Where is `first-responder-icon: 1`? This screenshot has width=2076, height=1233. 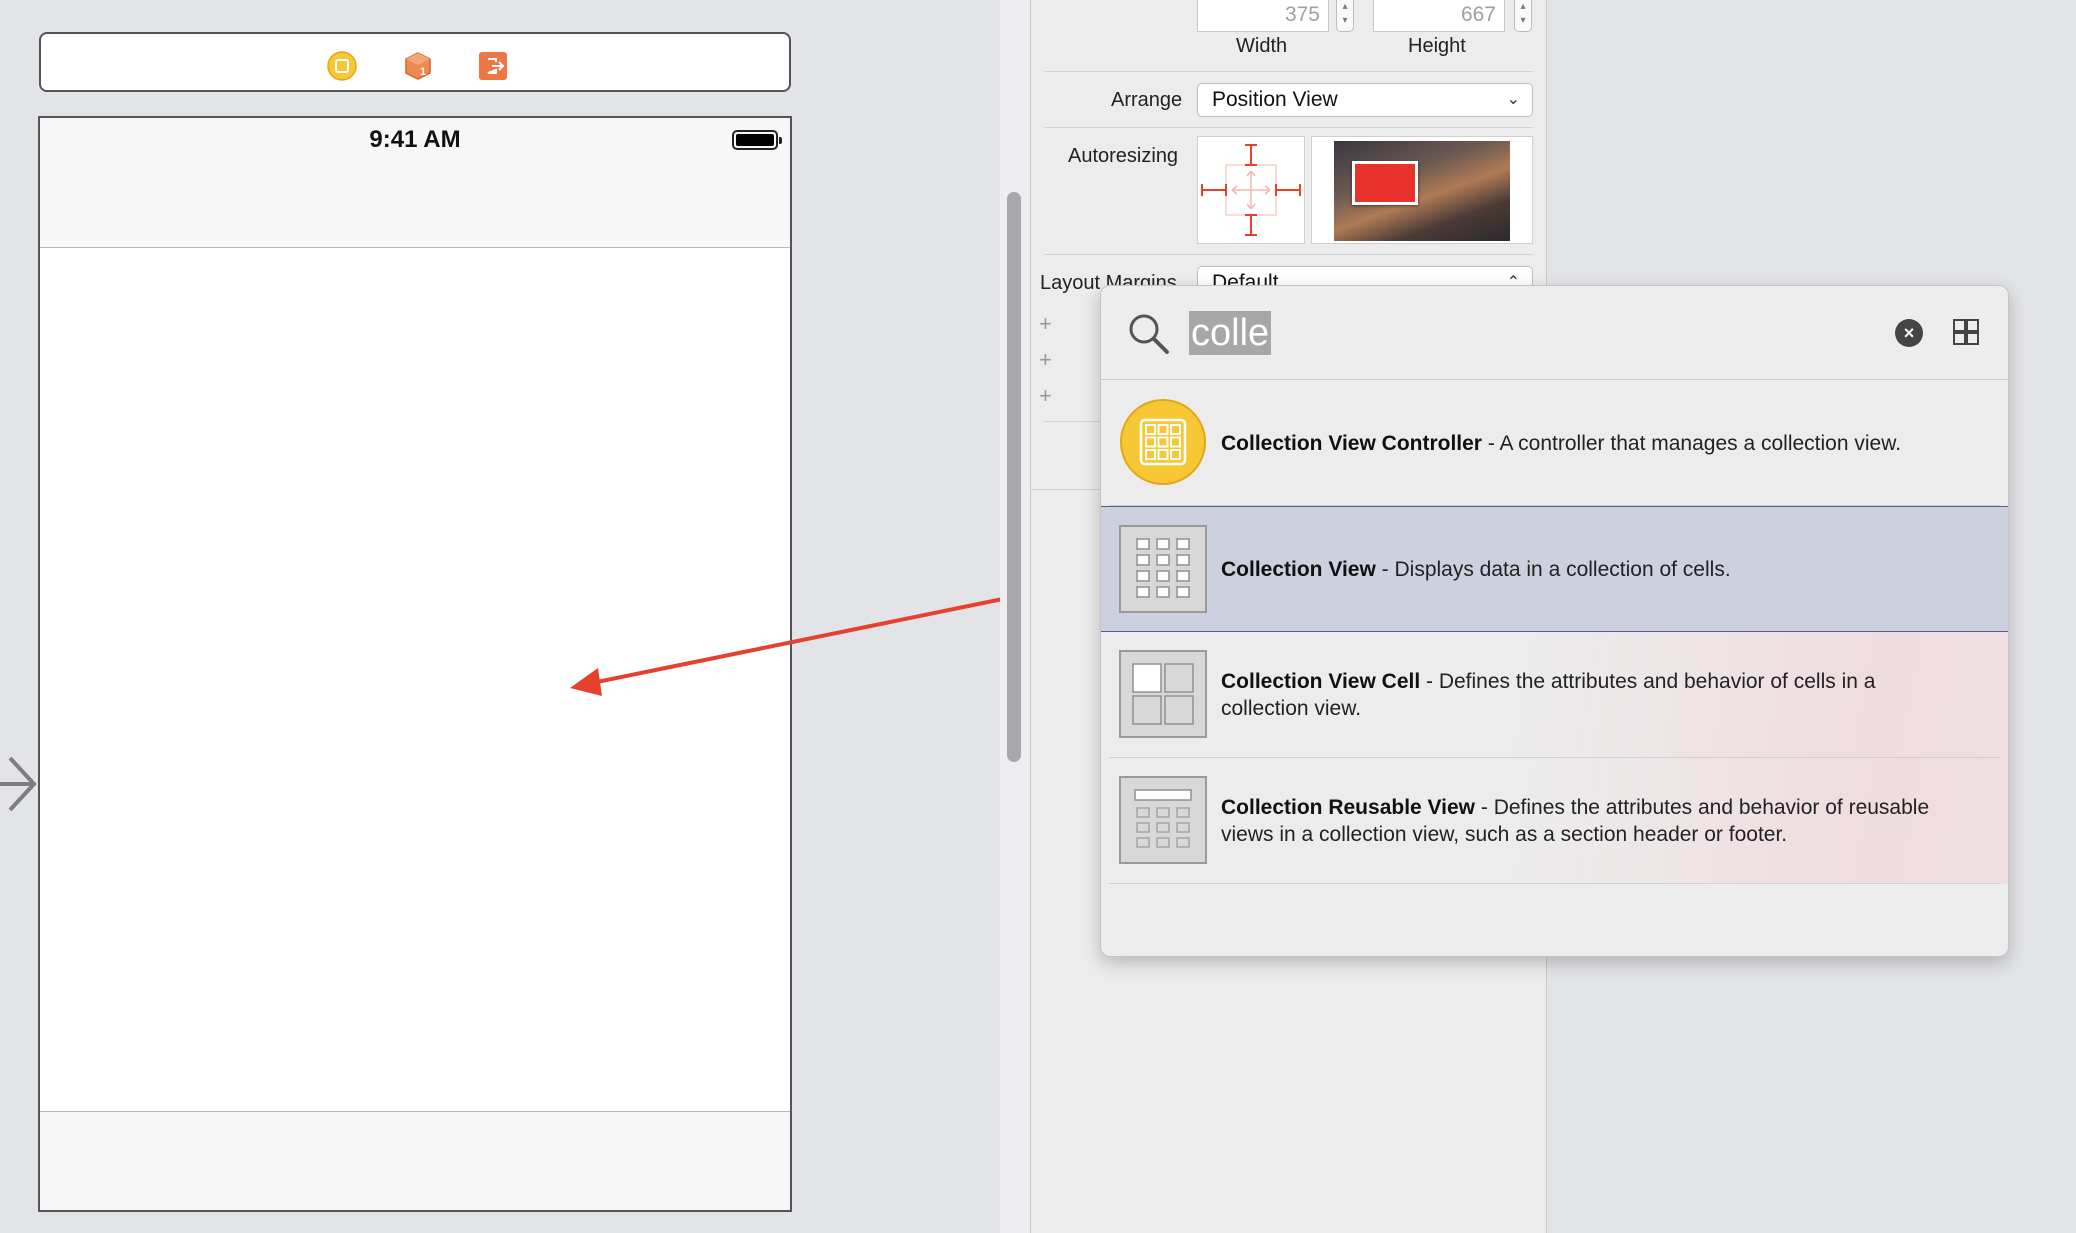
first-responder-icon: 1 is located at coordinates (418, 66).